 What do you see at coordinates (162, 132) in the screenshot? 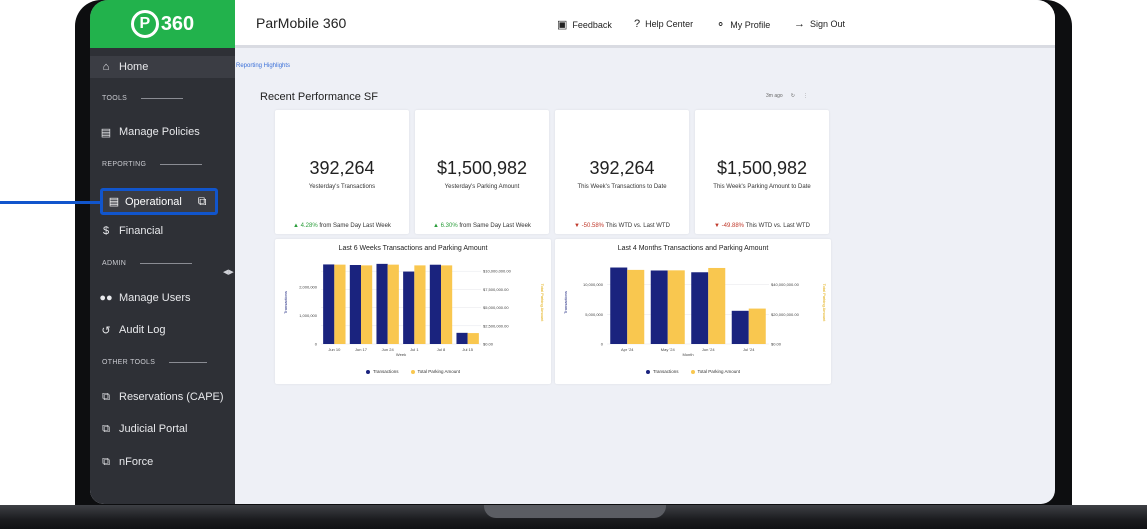
I see `sidebar-item-manage-policies: ▤ Manage Policies` at bounding box center [162, 132].